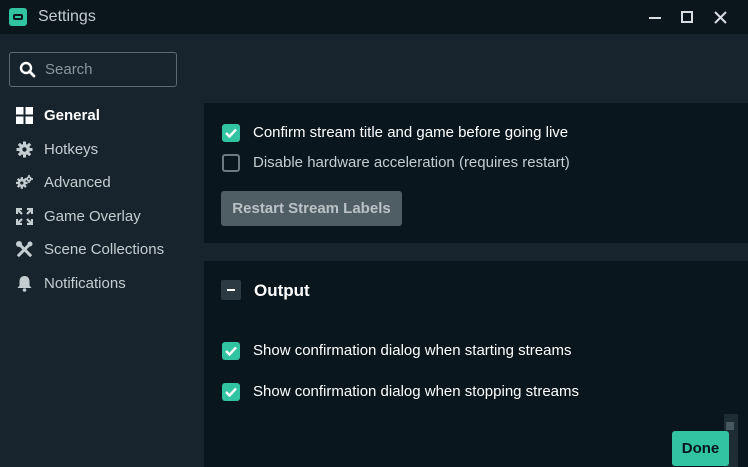 The image size is (748, 467). I want to click on gear-icon, so click(24, 149).